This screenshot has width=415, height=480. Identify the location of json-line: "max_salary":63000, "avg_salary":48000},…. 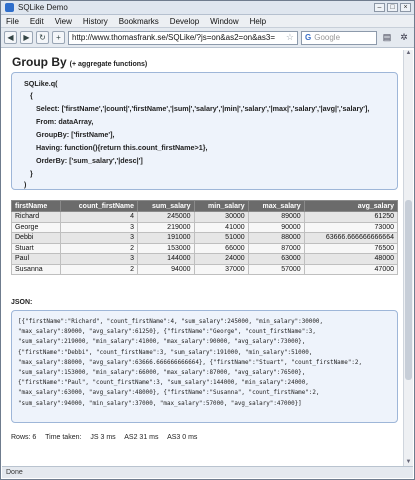
(169, 393).